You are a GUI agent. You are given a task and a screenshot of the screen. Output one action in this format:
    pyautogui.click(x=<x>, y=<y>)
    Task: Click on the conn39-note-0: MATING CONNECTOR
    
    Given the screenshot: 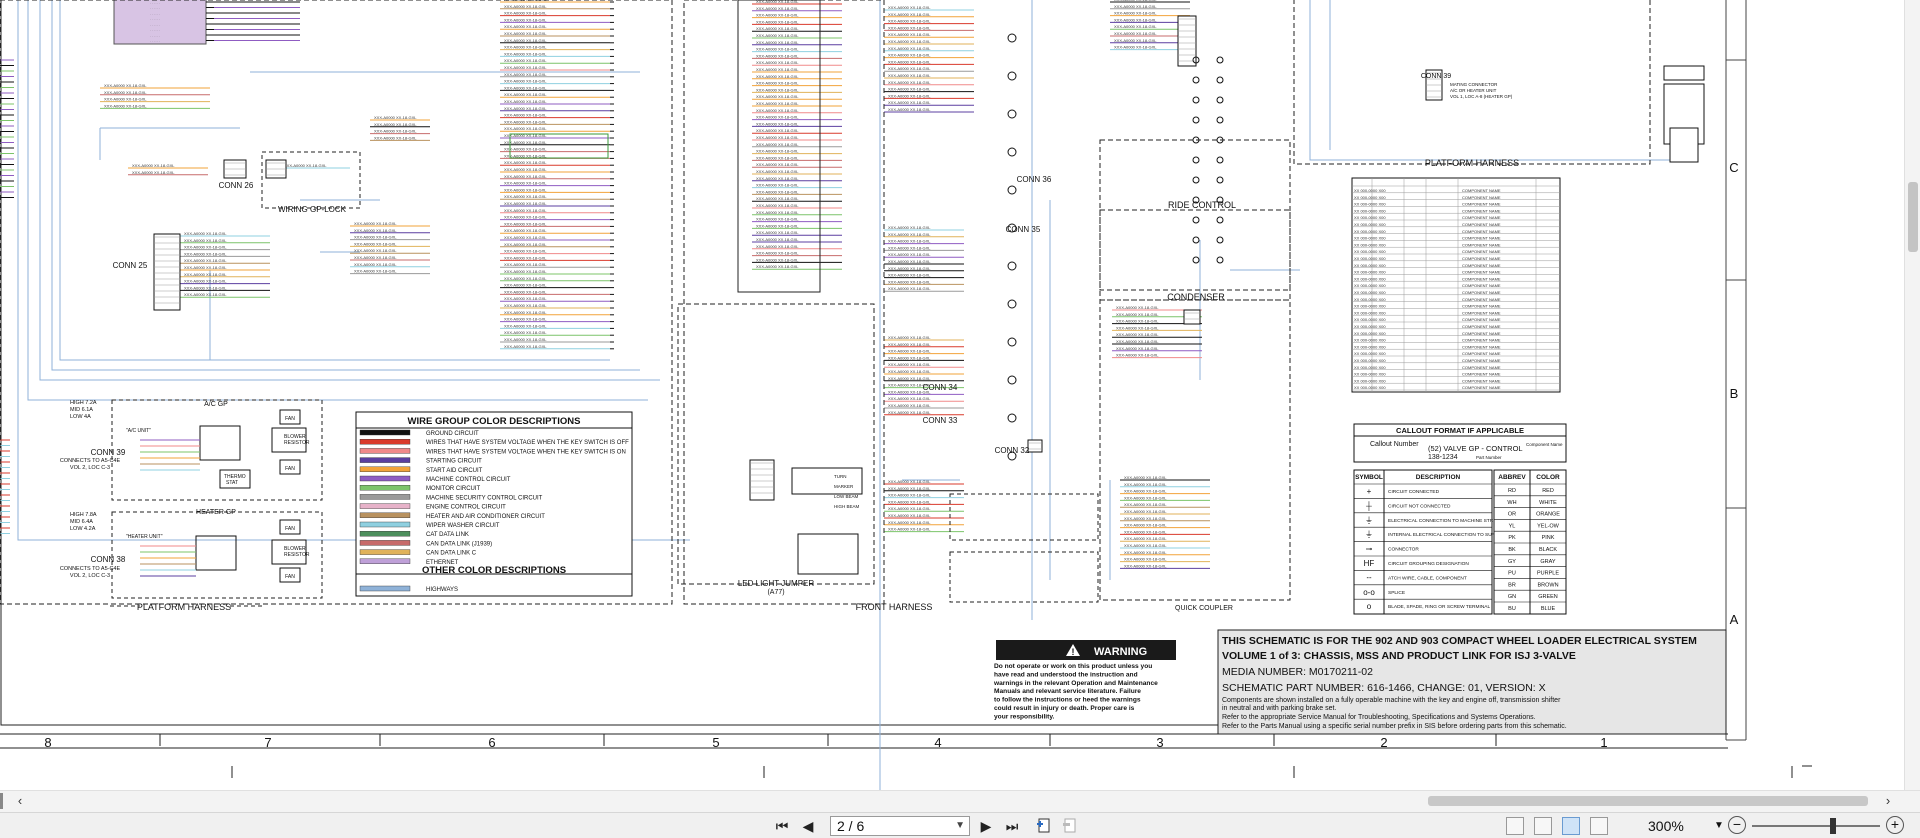 What is the action you would take?
    pyautogui.click(x=1474, y=84)
    